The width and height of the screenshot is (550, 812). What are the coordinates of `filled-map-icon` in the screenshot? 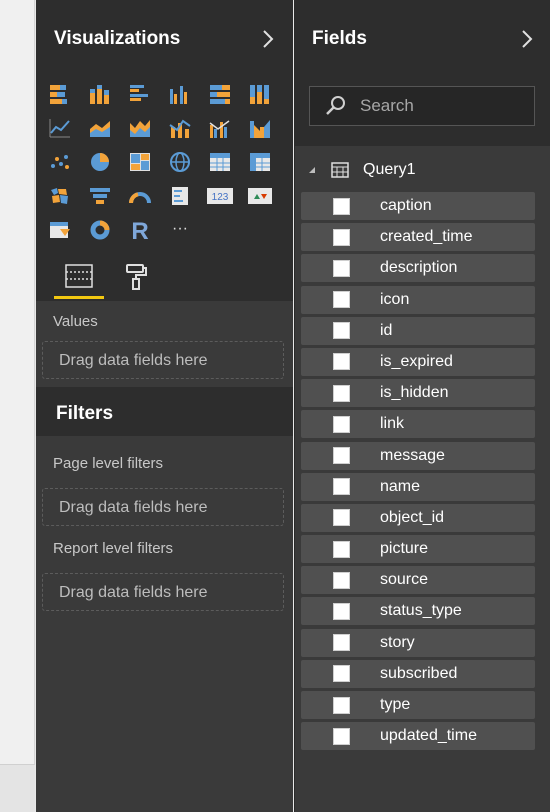 It's located at (60, 196).